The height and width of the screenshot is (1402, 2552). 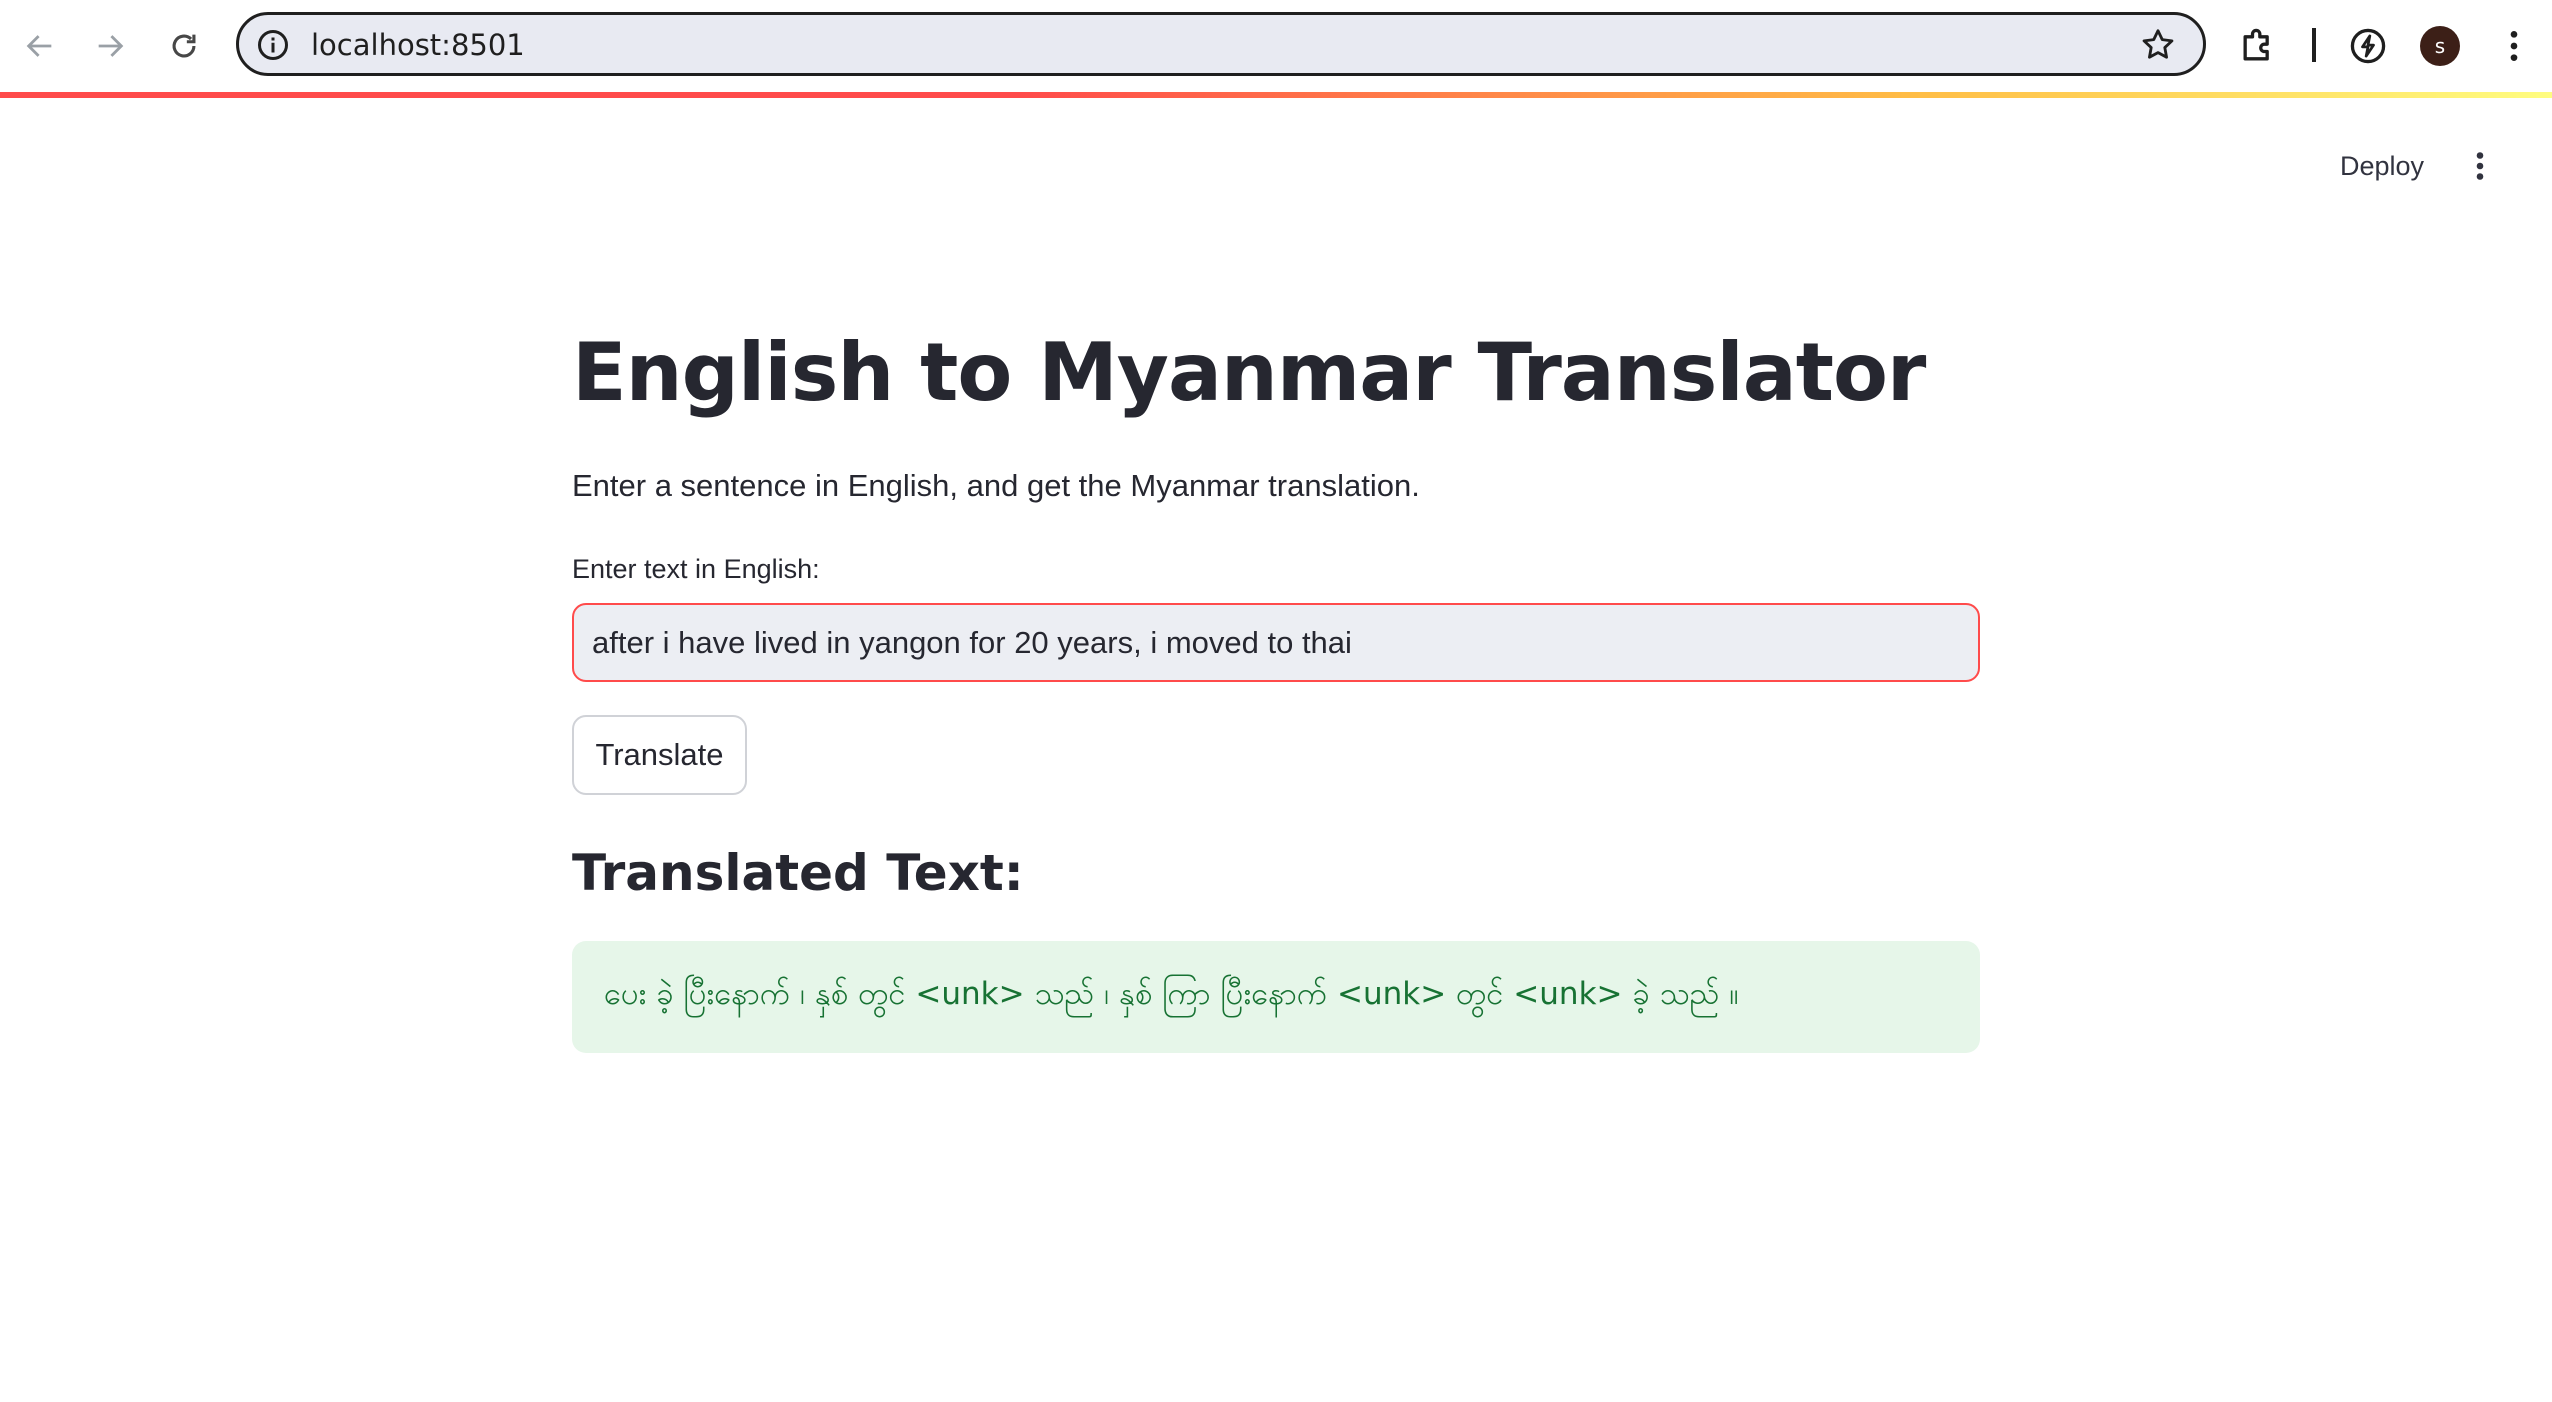 I want to click on reload-icon, so click(x=184, y=46).